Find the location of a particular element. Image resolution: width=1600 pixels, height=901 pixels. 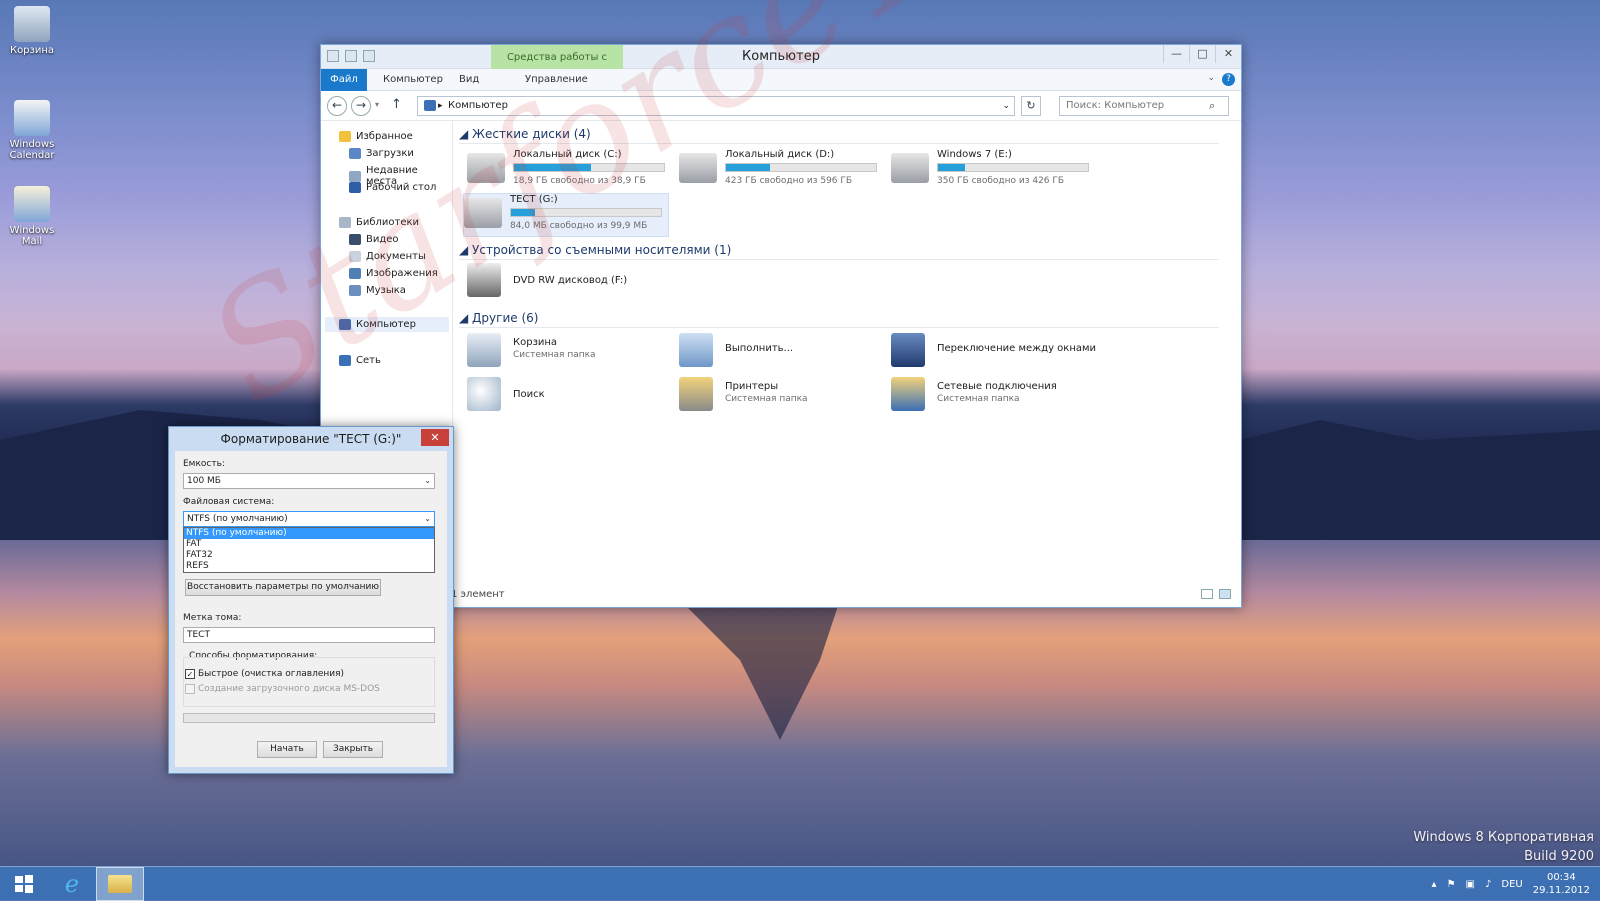

nav-desktop: Рабочий стол is located at coordinates (392, 187).